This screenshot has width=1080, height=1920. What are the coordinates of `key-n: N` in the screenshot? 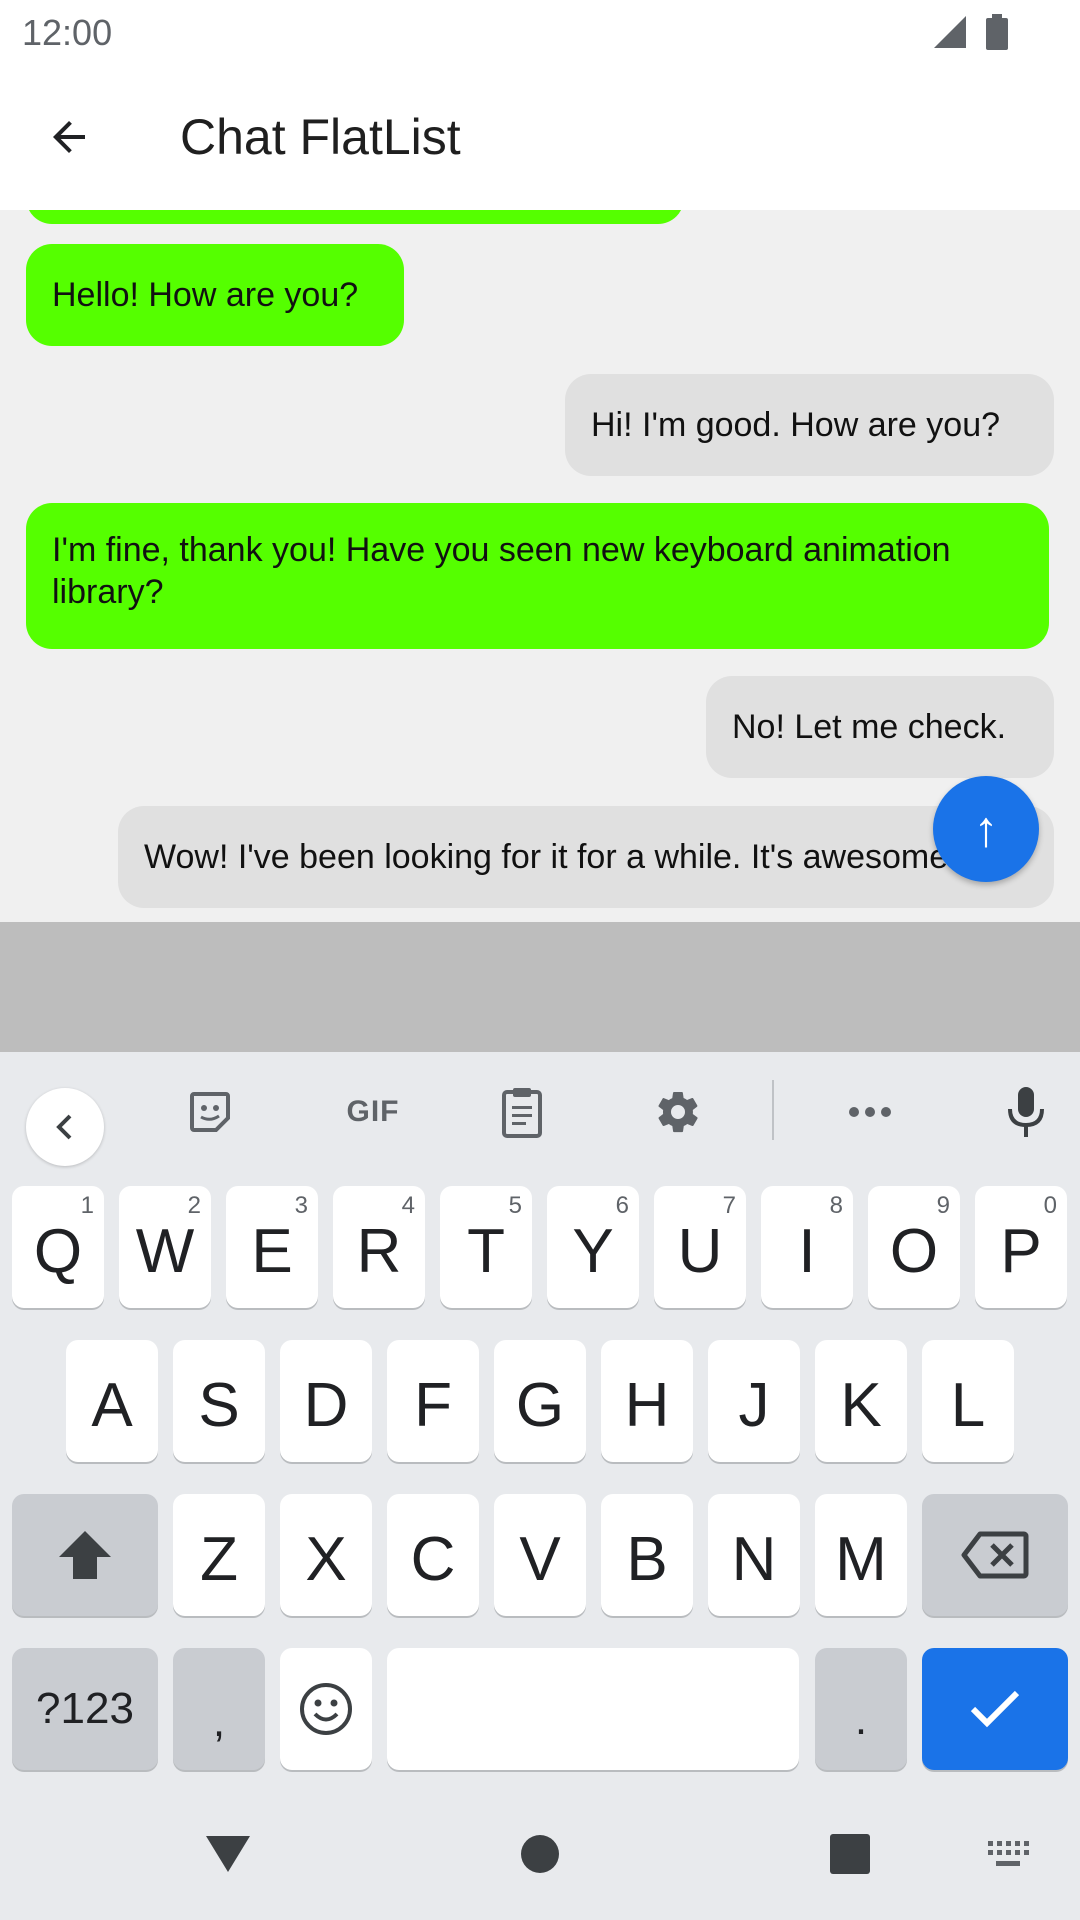 It's located at (754, 1555).